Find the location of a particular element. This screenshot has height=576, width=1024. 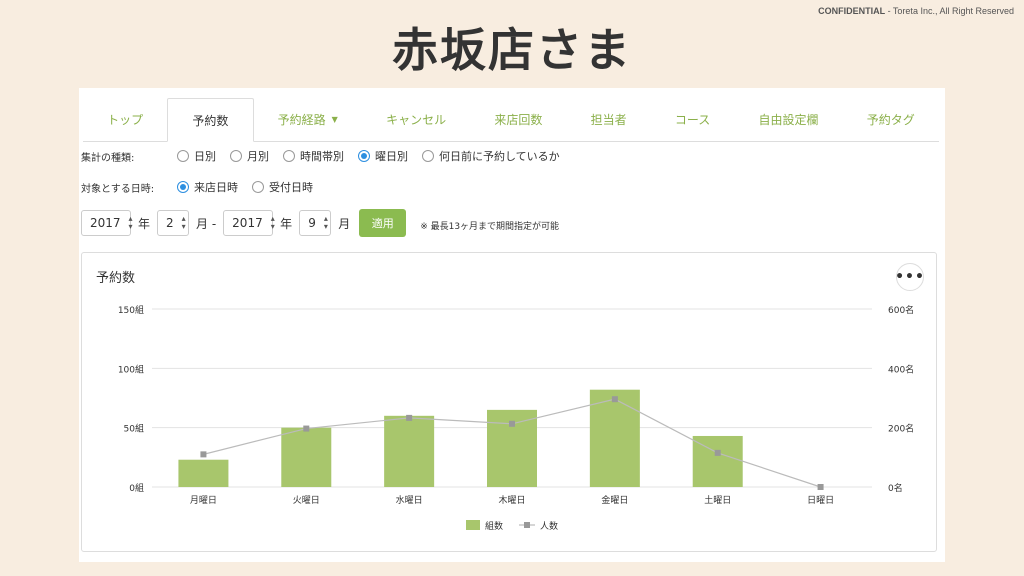

tab-label: 予約タグ is located at coordinates (890, 120).